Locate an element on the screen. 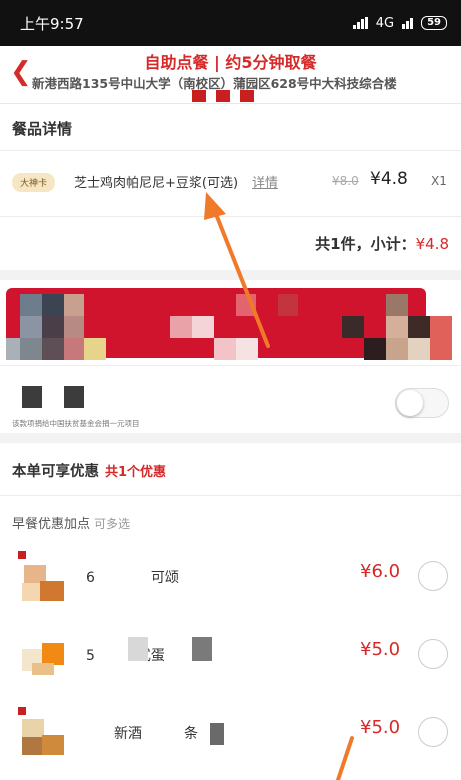  battery-icon: 59 is located at coordinates (434, 23).